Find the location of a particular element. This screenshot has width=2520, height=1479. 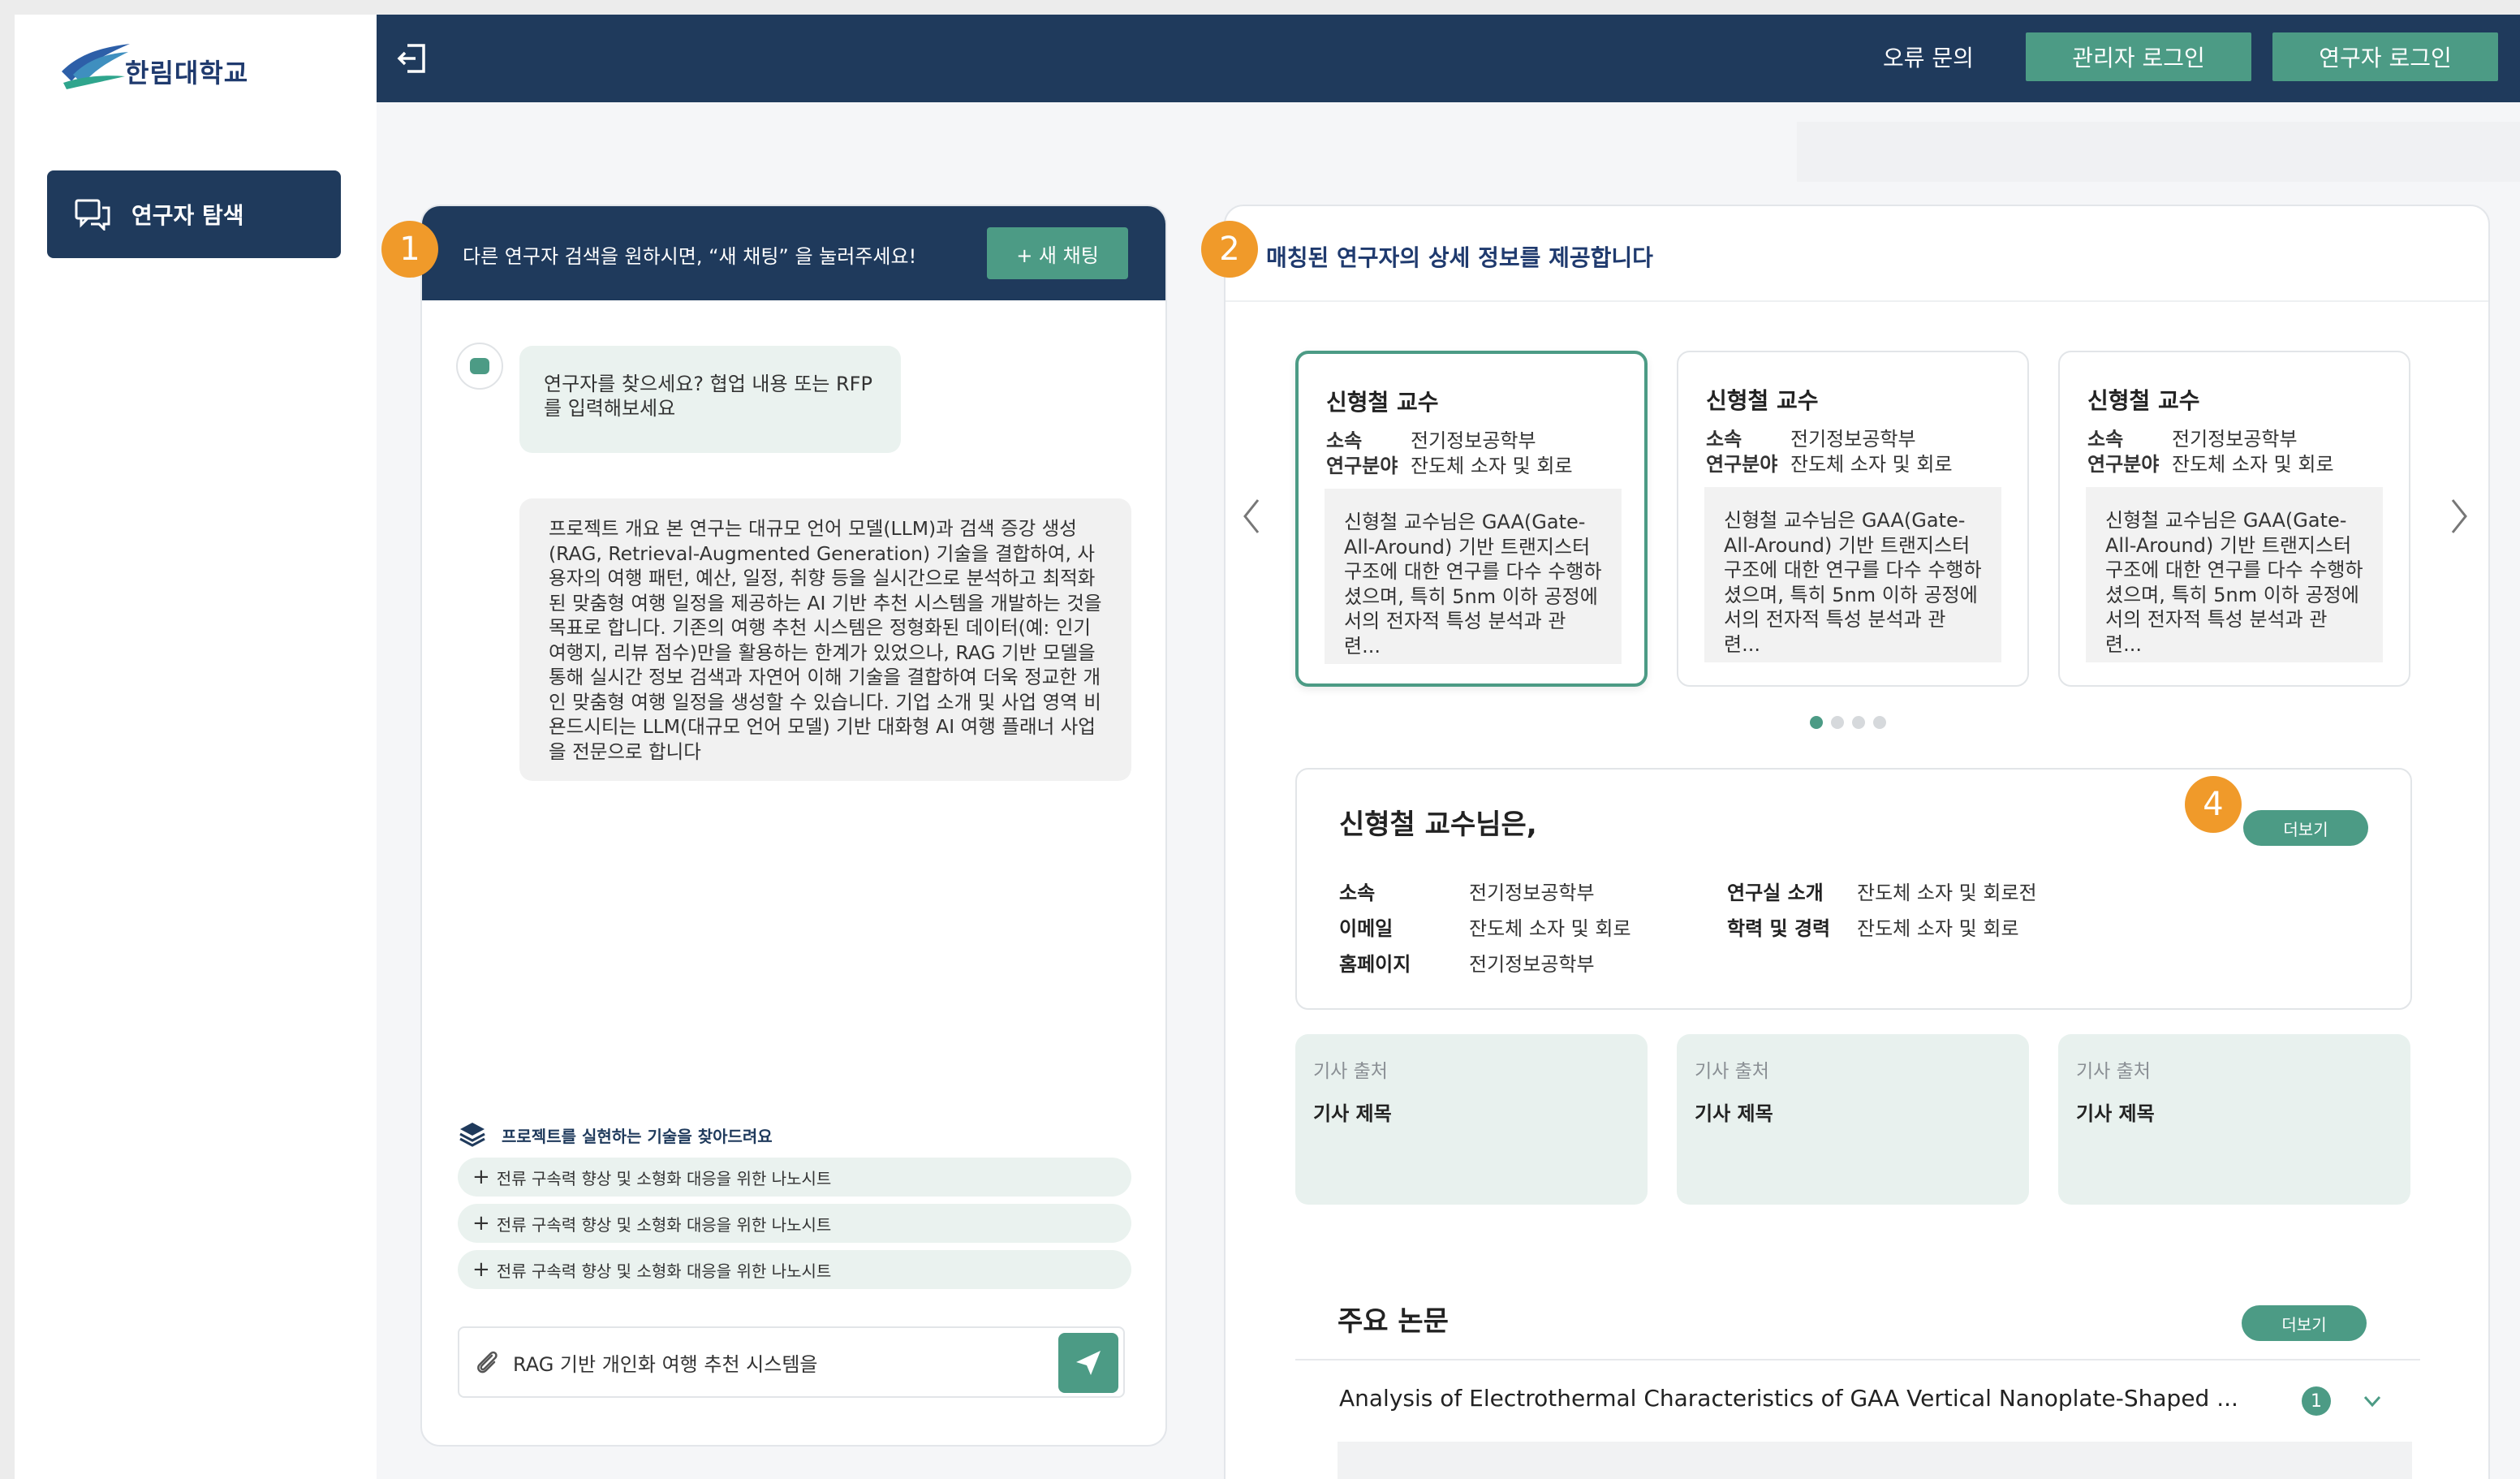

carousel-next-icon is located at coordinates (2459, 516).